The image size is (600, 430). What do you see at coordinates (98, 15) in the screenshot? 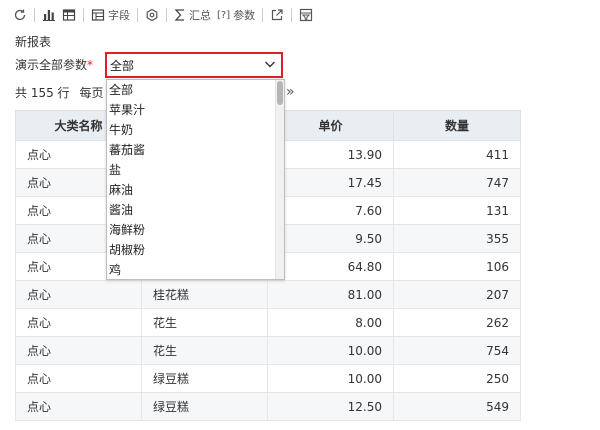
I see `field-icon` at bounding box center [98, 15].